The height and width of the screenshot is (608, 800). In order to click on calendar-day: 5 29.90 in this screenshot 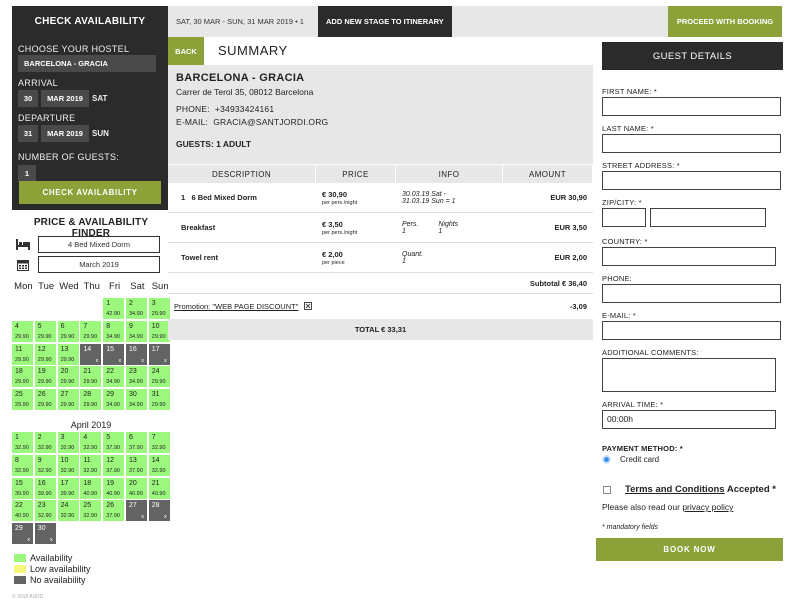, I will do `click(45, 331)`.